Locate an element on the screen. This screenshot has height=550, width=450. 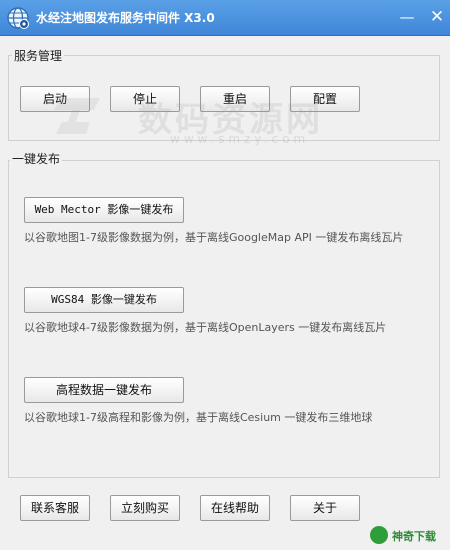
elevation-desc: 以谷歌地球1-7级高程和影像为例，基于离线Cesium 一键发布三维地球 is located at coordinates (198, 417).